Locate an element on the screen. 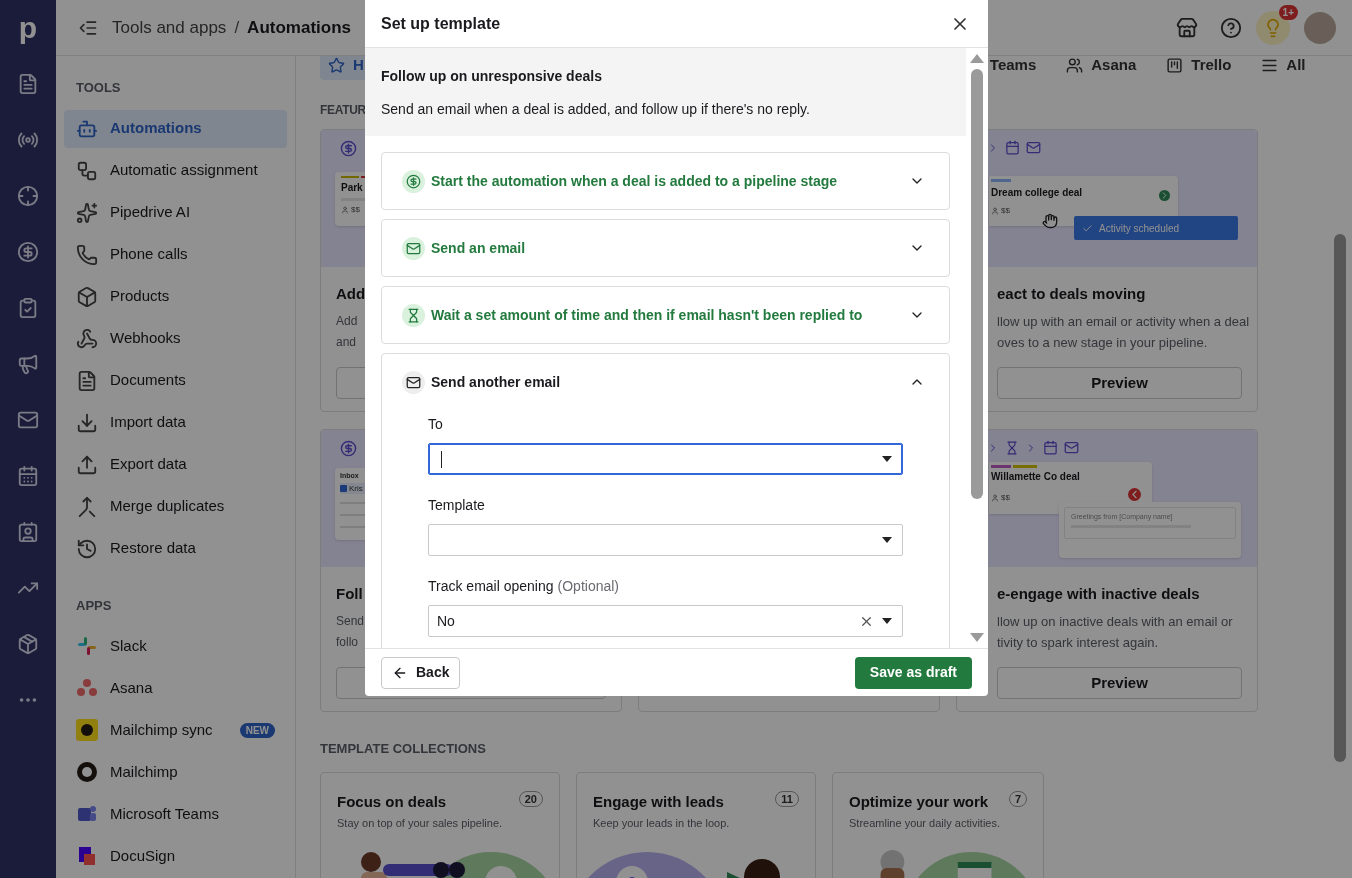 This screenshot has width=1352, height=878. sidebar-item: Webhooks is located at coordinates (175, 338).